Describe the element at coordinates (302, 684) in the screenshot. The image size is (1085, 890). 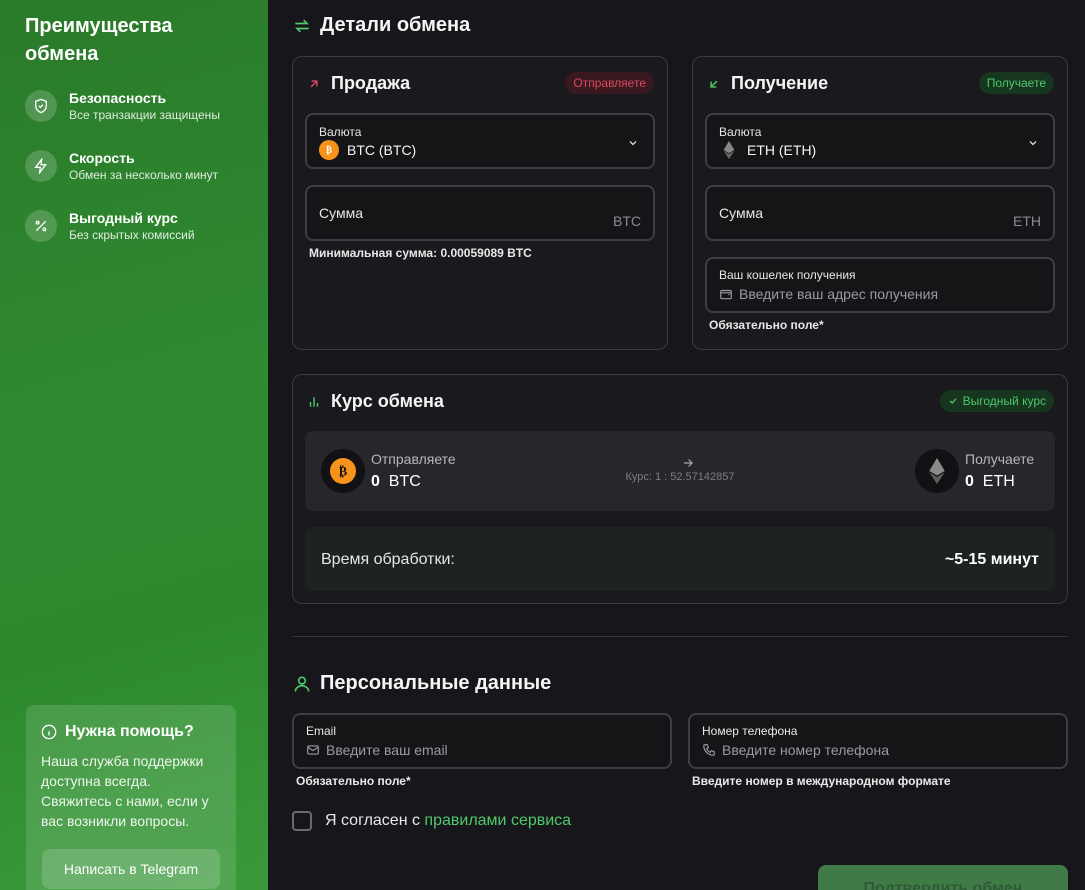
I see `user-icon` at that location.